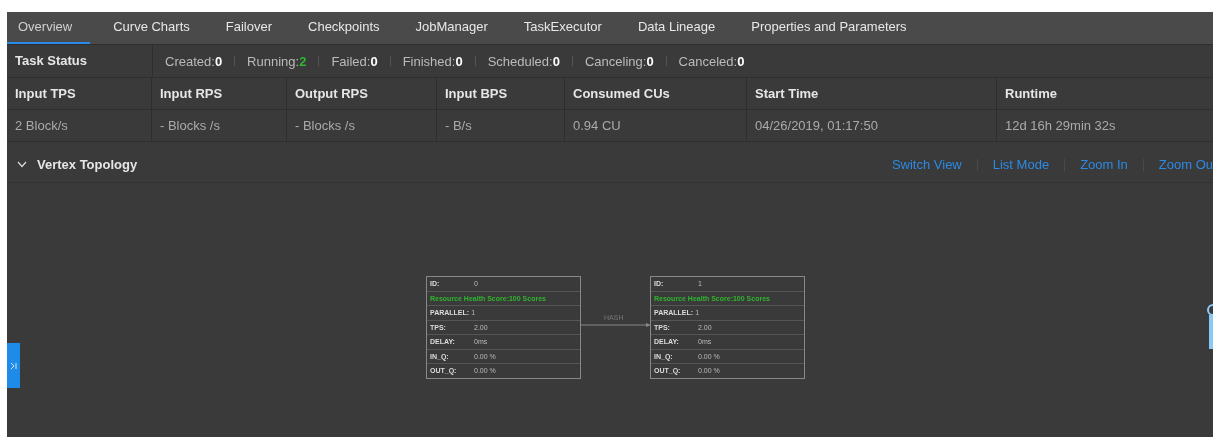 This screenshot has height=437, width=1213. What do you see at coordinates (79, 125) in the screenshot?
I see `table-cell: 2 Block/s` at bounding box center [79, 125].